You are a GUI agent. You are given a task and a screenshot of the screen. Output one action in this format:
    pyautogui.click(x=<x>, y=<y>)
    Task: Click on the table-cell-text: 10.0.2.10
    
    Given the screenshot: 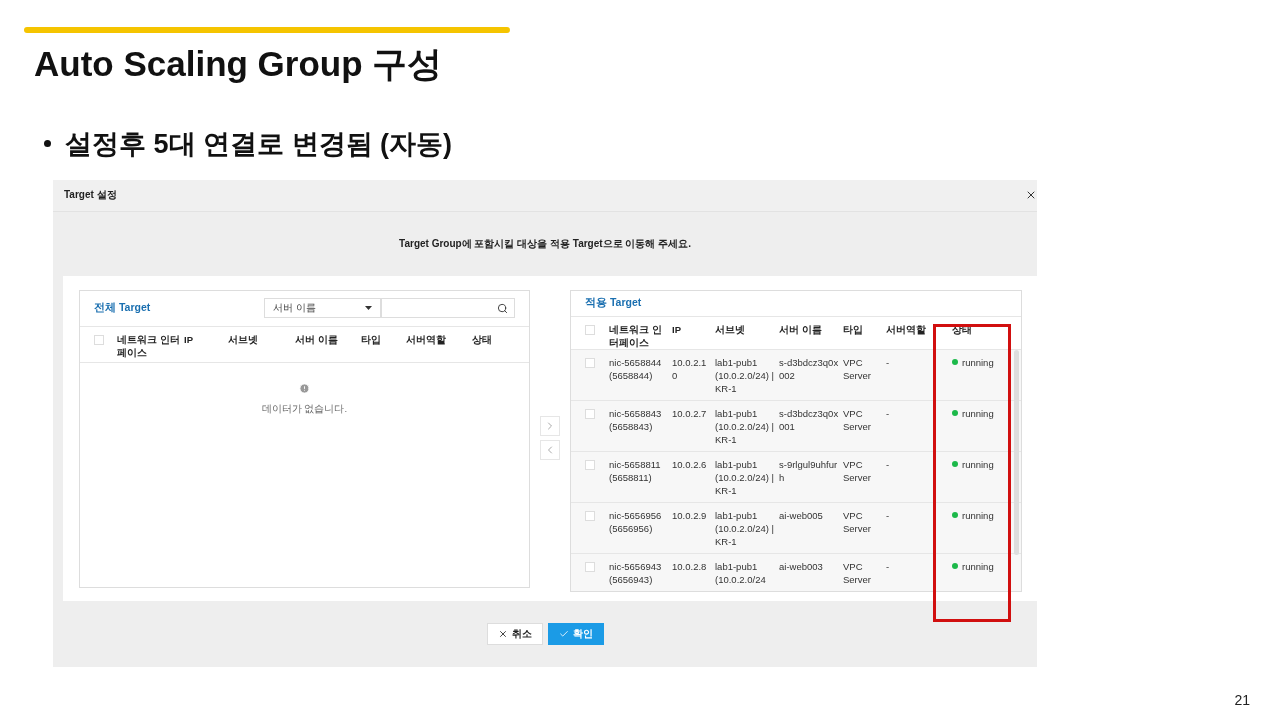 What is the action you would take?
    pyautogui.click(x=690, y=368)
    